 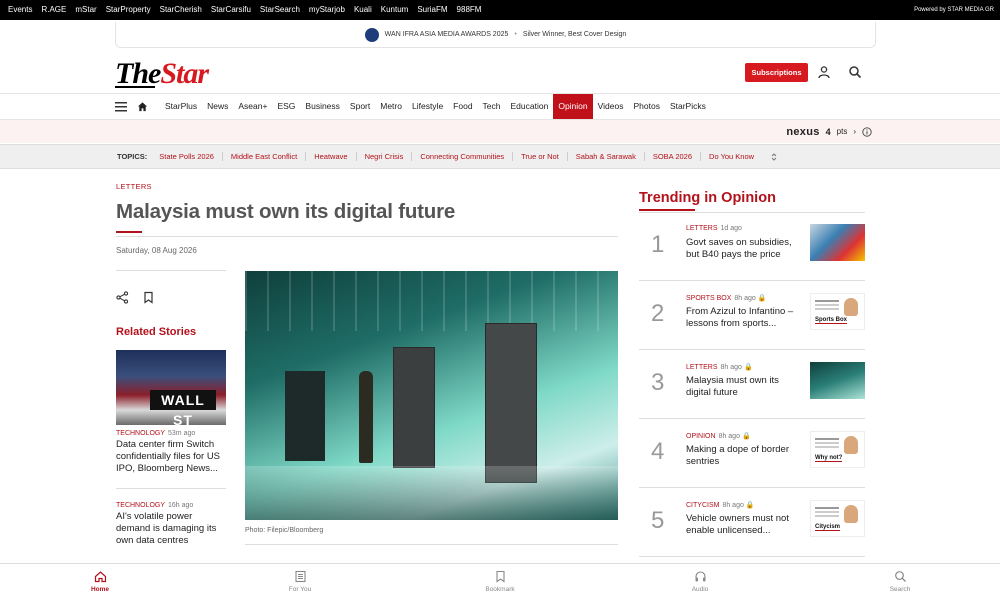 I want to click on related-story-time: 53m ago, so click(x=182, y=433).